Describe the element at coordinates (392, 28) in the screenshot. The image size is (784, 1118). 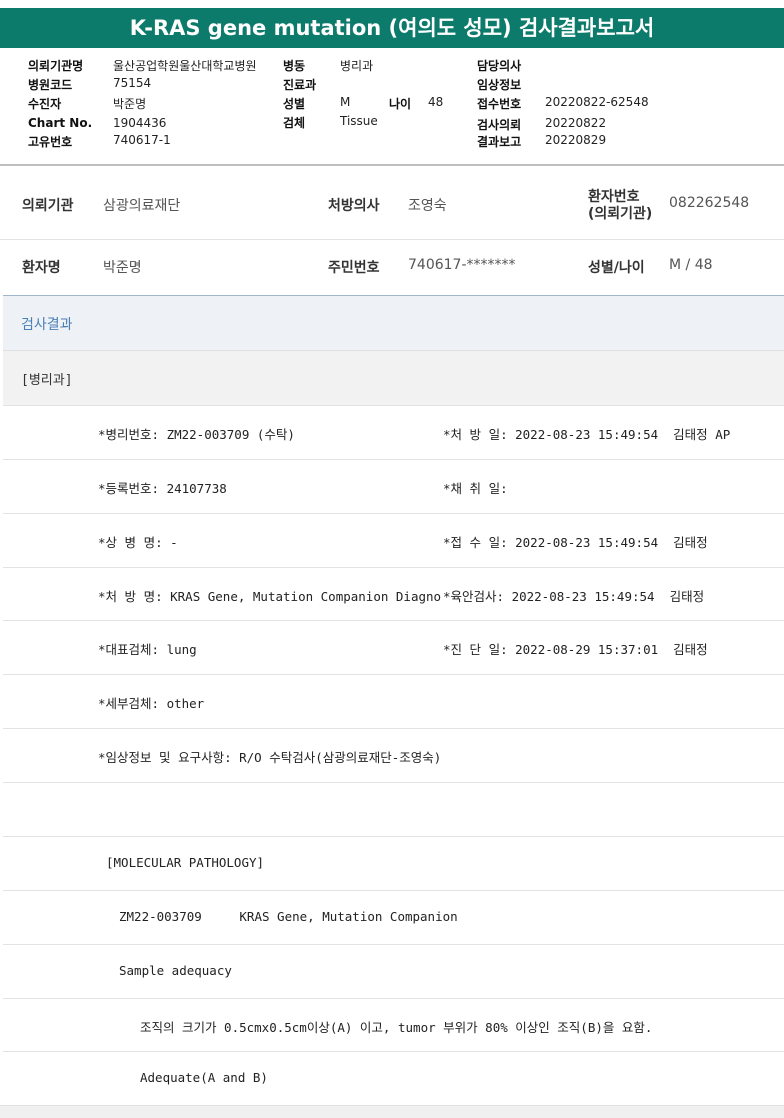
I see `report-title: K-RAS gene mutation (여의도 성모) 검사결과보고서` at that location.